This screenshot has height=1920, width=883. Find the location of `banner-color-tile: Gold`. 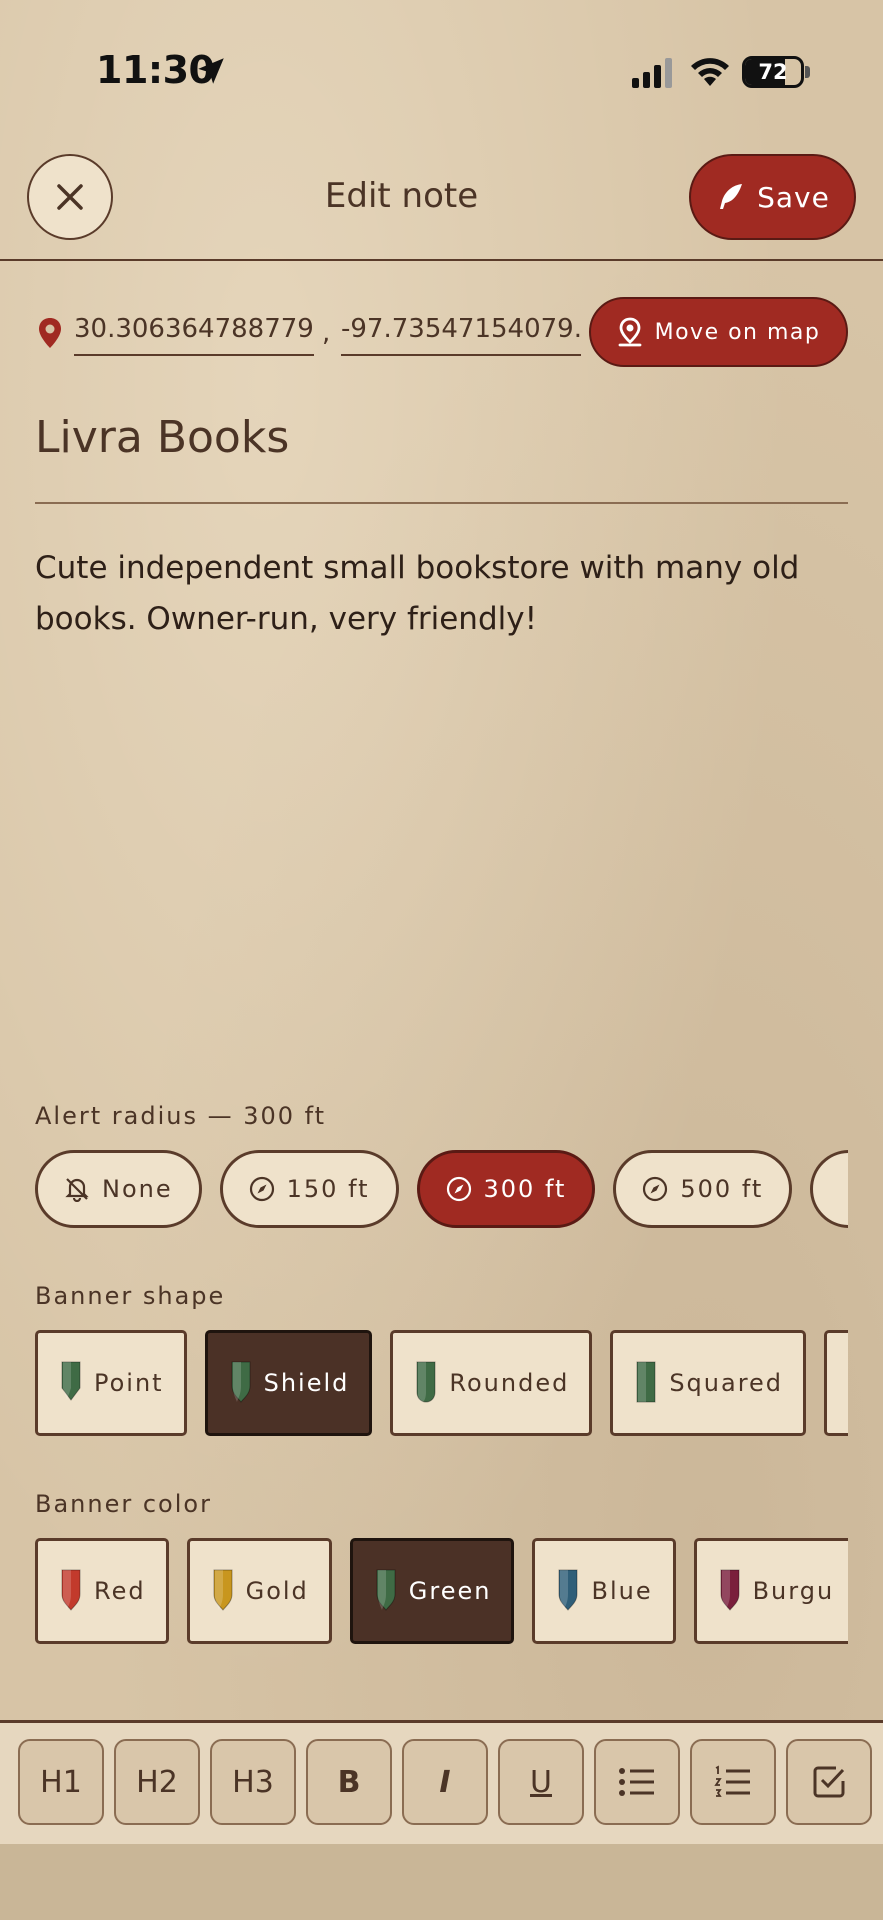

banner-color-tile: Gold is located at coordinates (259, 1591).